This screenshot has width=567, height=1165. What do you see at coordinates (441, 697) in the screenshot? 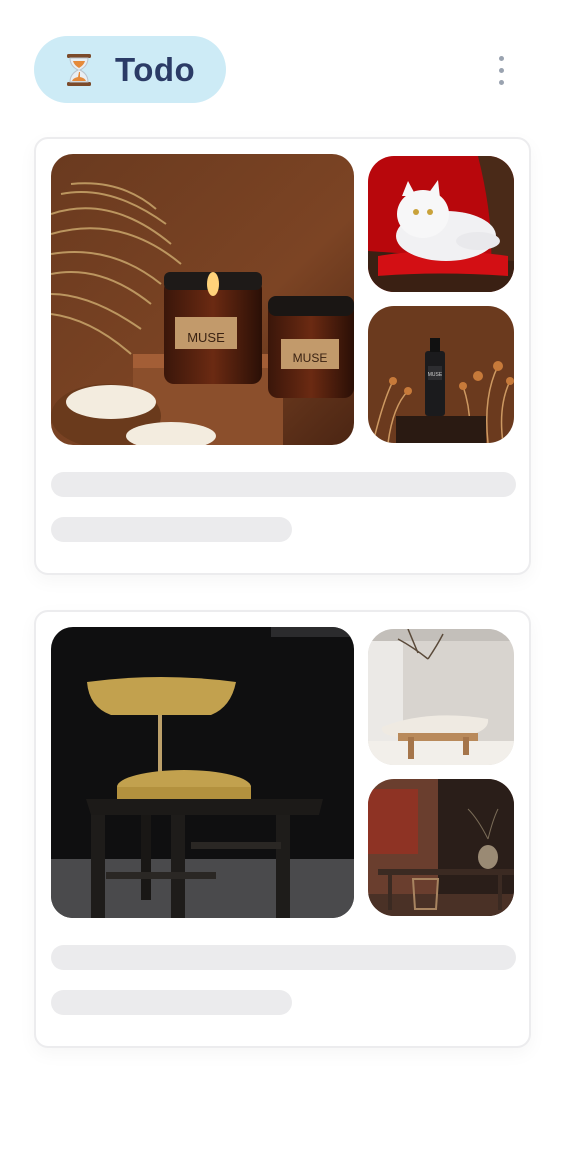
I see `stone-bench-photo` at bounding box center [441, 697].